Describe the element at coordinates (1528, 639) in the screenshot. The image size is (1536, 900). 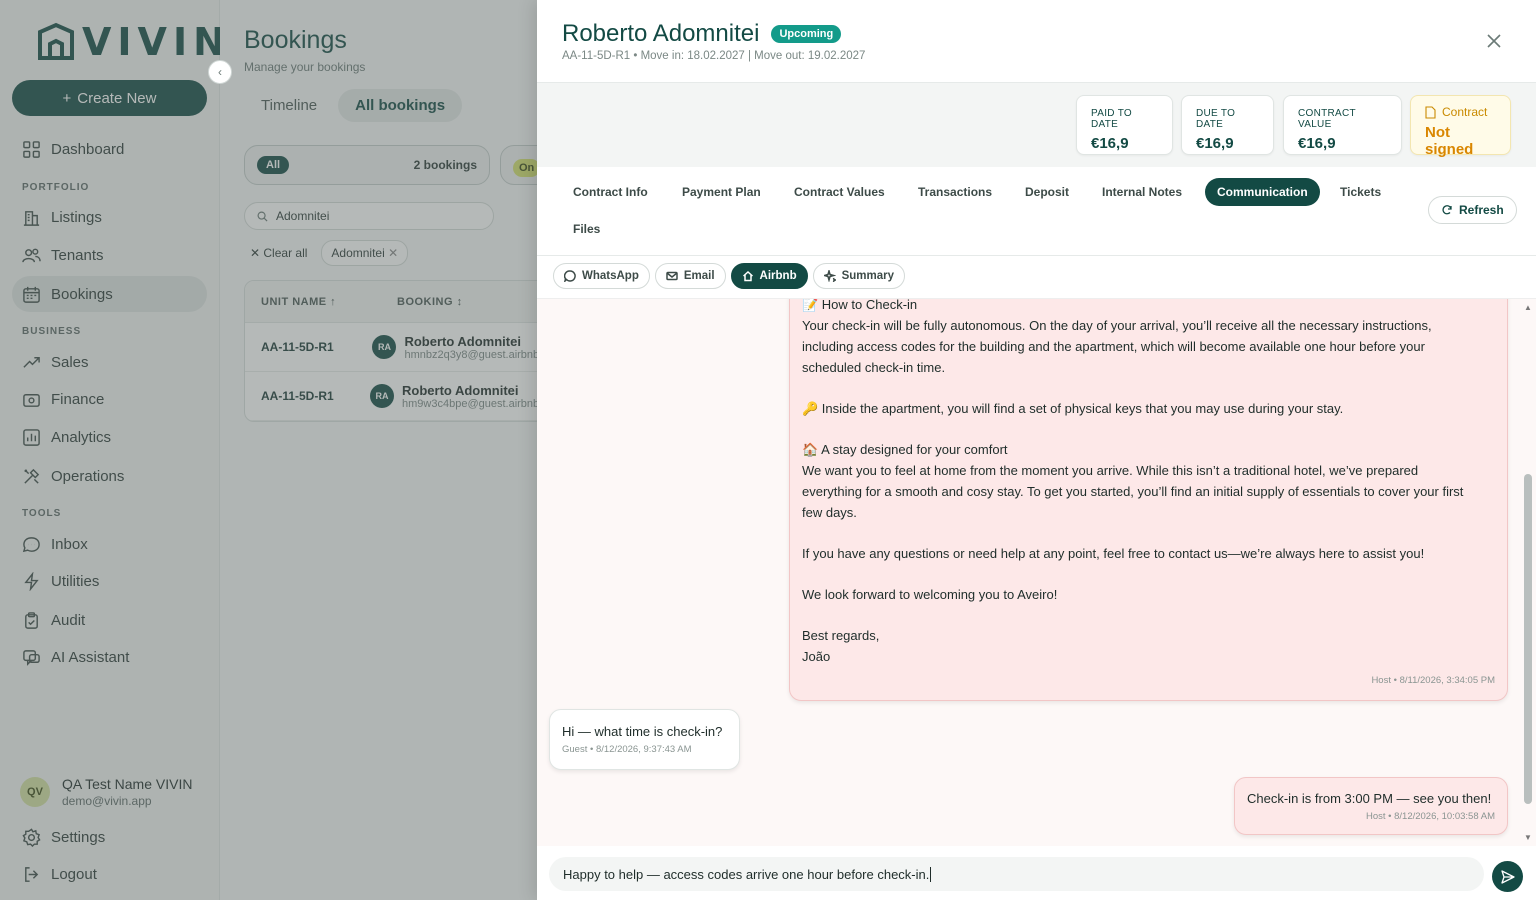
I see `scroll-thumb` at that location.